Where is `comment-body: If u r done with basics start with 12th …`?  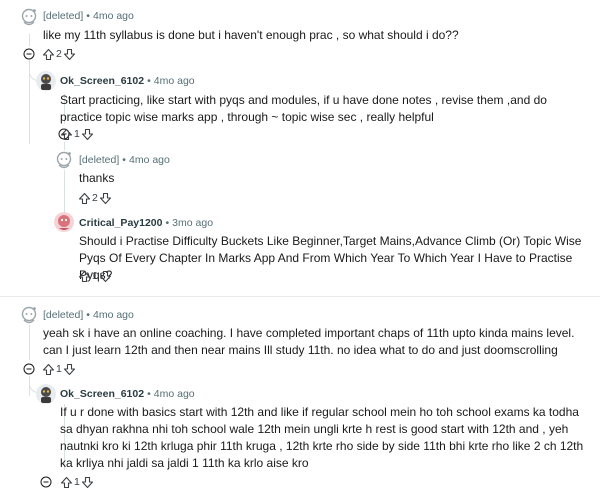
comment-body: If u r done with basics start with 12th … is located at coordinates (322, 437).